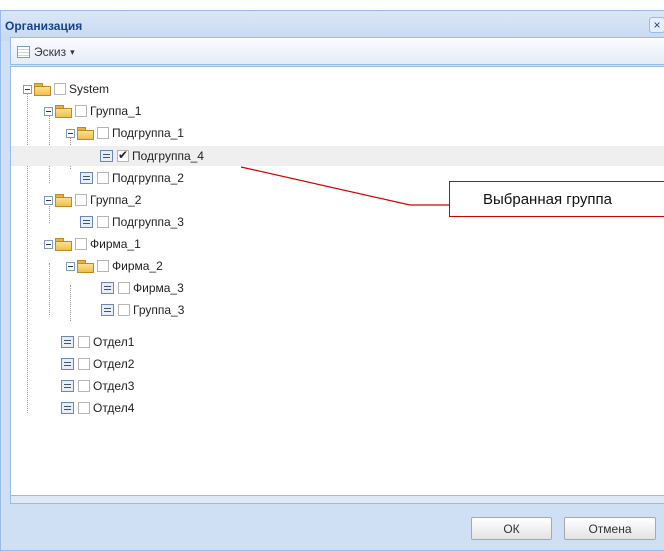 This screenshot has width=664, height=551. I want to click on tree-node-firm-3: Фирма_3, so click(142, 288).